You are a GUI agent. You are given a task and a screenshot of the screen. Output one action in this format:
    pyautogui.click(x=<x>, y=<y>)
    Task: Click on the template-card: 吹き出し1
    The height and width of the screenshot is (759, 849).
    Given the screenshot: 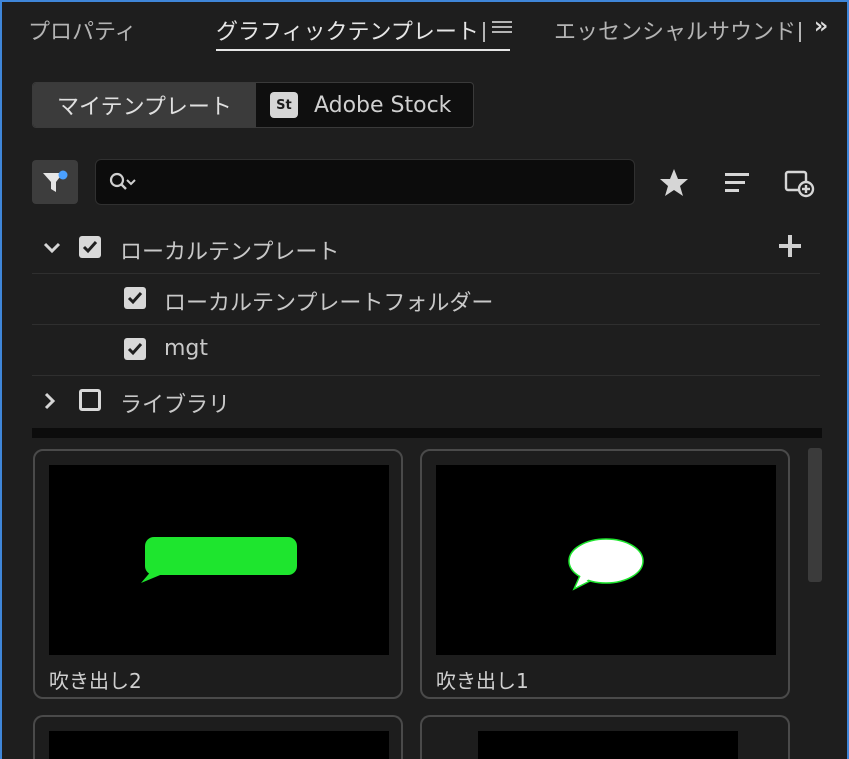 What is the action you would take?
    pyautogui.click(x=605, y=574)
    